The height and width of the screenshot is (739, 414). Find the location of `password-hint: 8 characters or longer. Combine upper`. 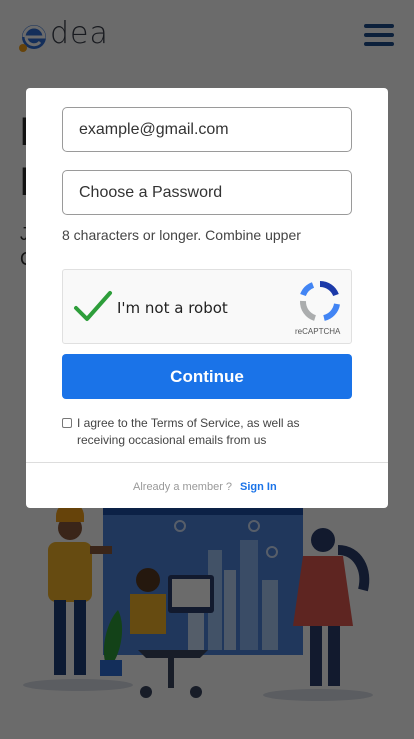

password-hint: 8 characters or longer. Combine upper is located at coordinates (181, 235).